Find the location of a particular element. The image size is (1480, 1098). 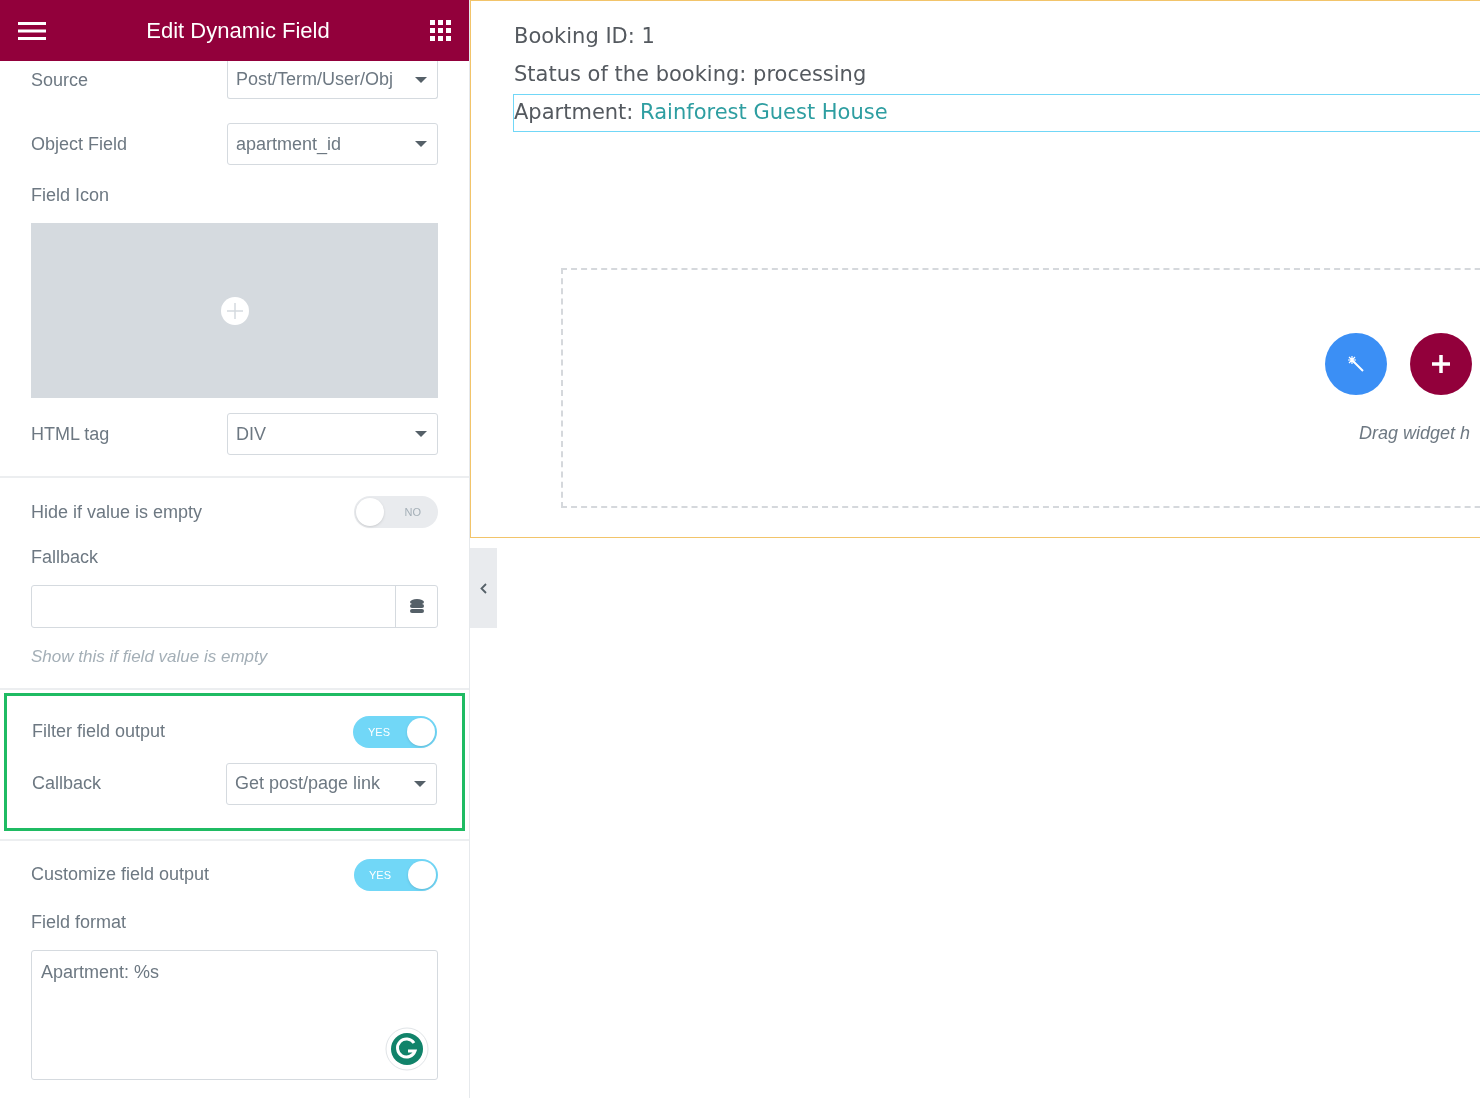

help-text: Show this if field value is empty is located at coordinates (150, 657).